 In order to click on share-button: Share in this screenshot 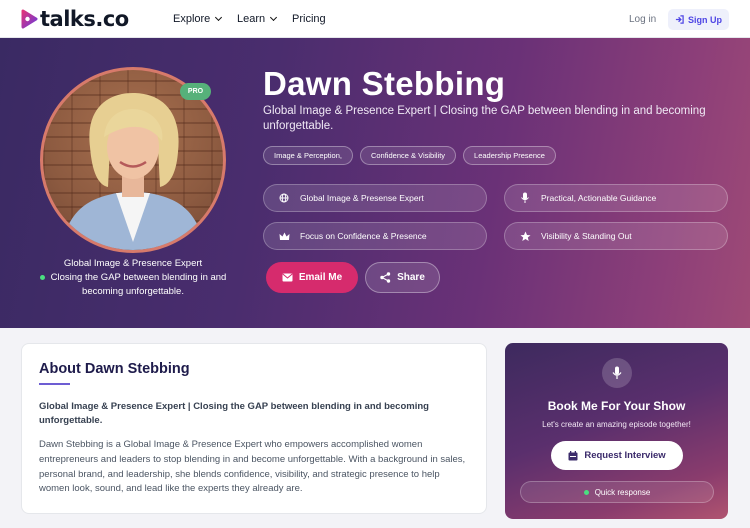, I will do `click(402, 277)`.